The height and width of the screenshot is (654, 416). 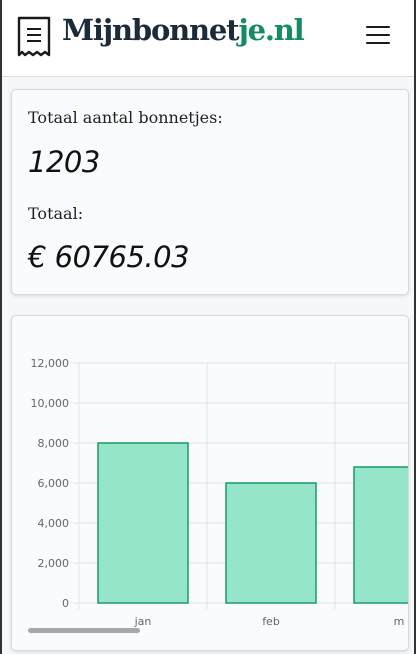 What do you see at coordinates (399, 621) in the screenshot?
I see `x-tick-label: m` at bounding box center [399, 621].